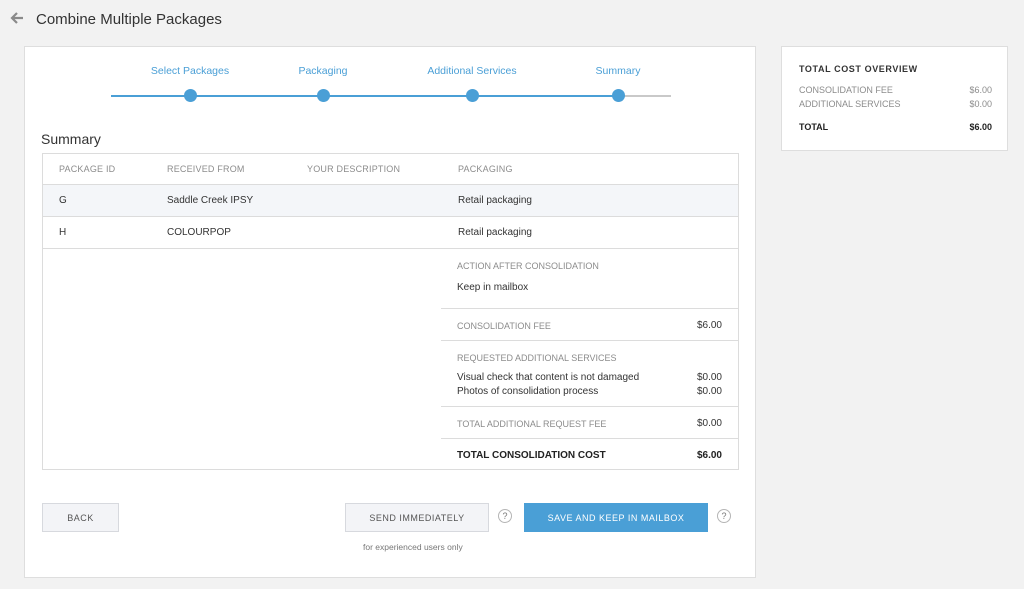  What do you see at coordinates (980, 90) in the screenshot?
I see `overview-consolidation-amount: $6.00` at bounding box center [980, 90].